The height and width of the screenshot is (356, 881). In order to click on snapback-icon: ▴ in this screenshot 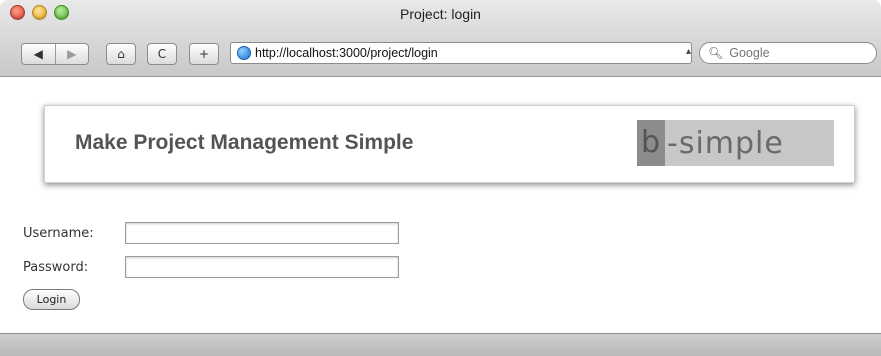, I will do `click(688, 51)`.